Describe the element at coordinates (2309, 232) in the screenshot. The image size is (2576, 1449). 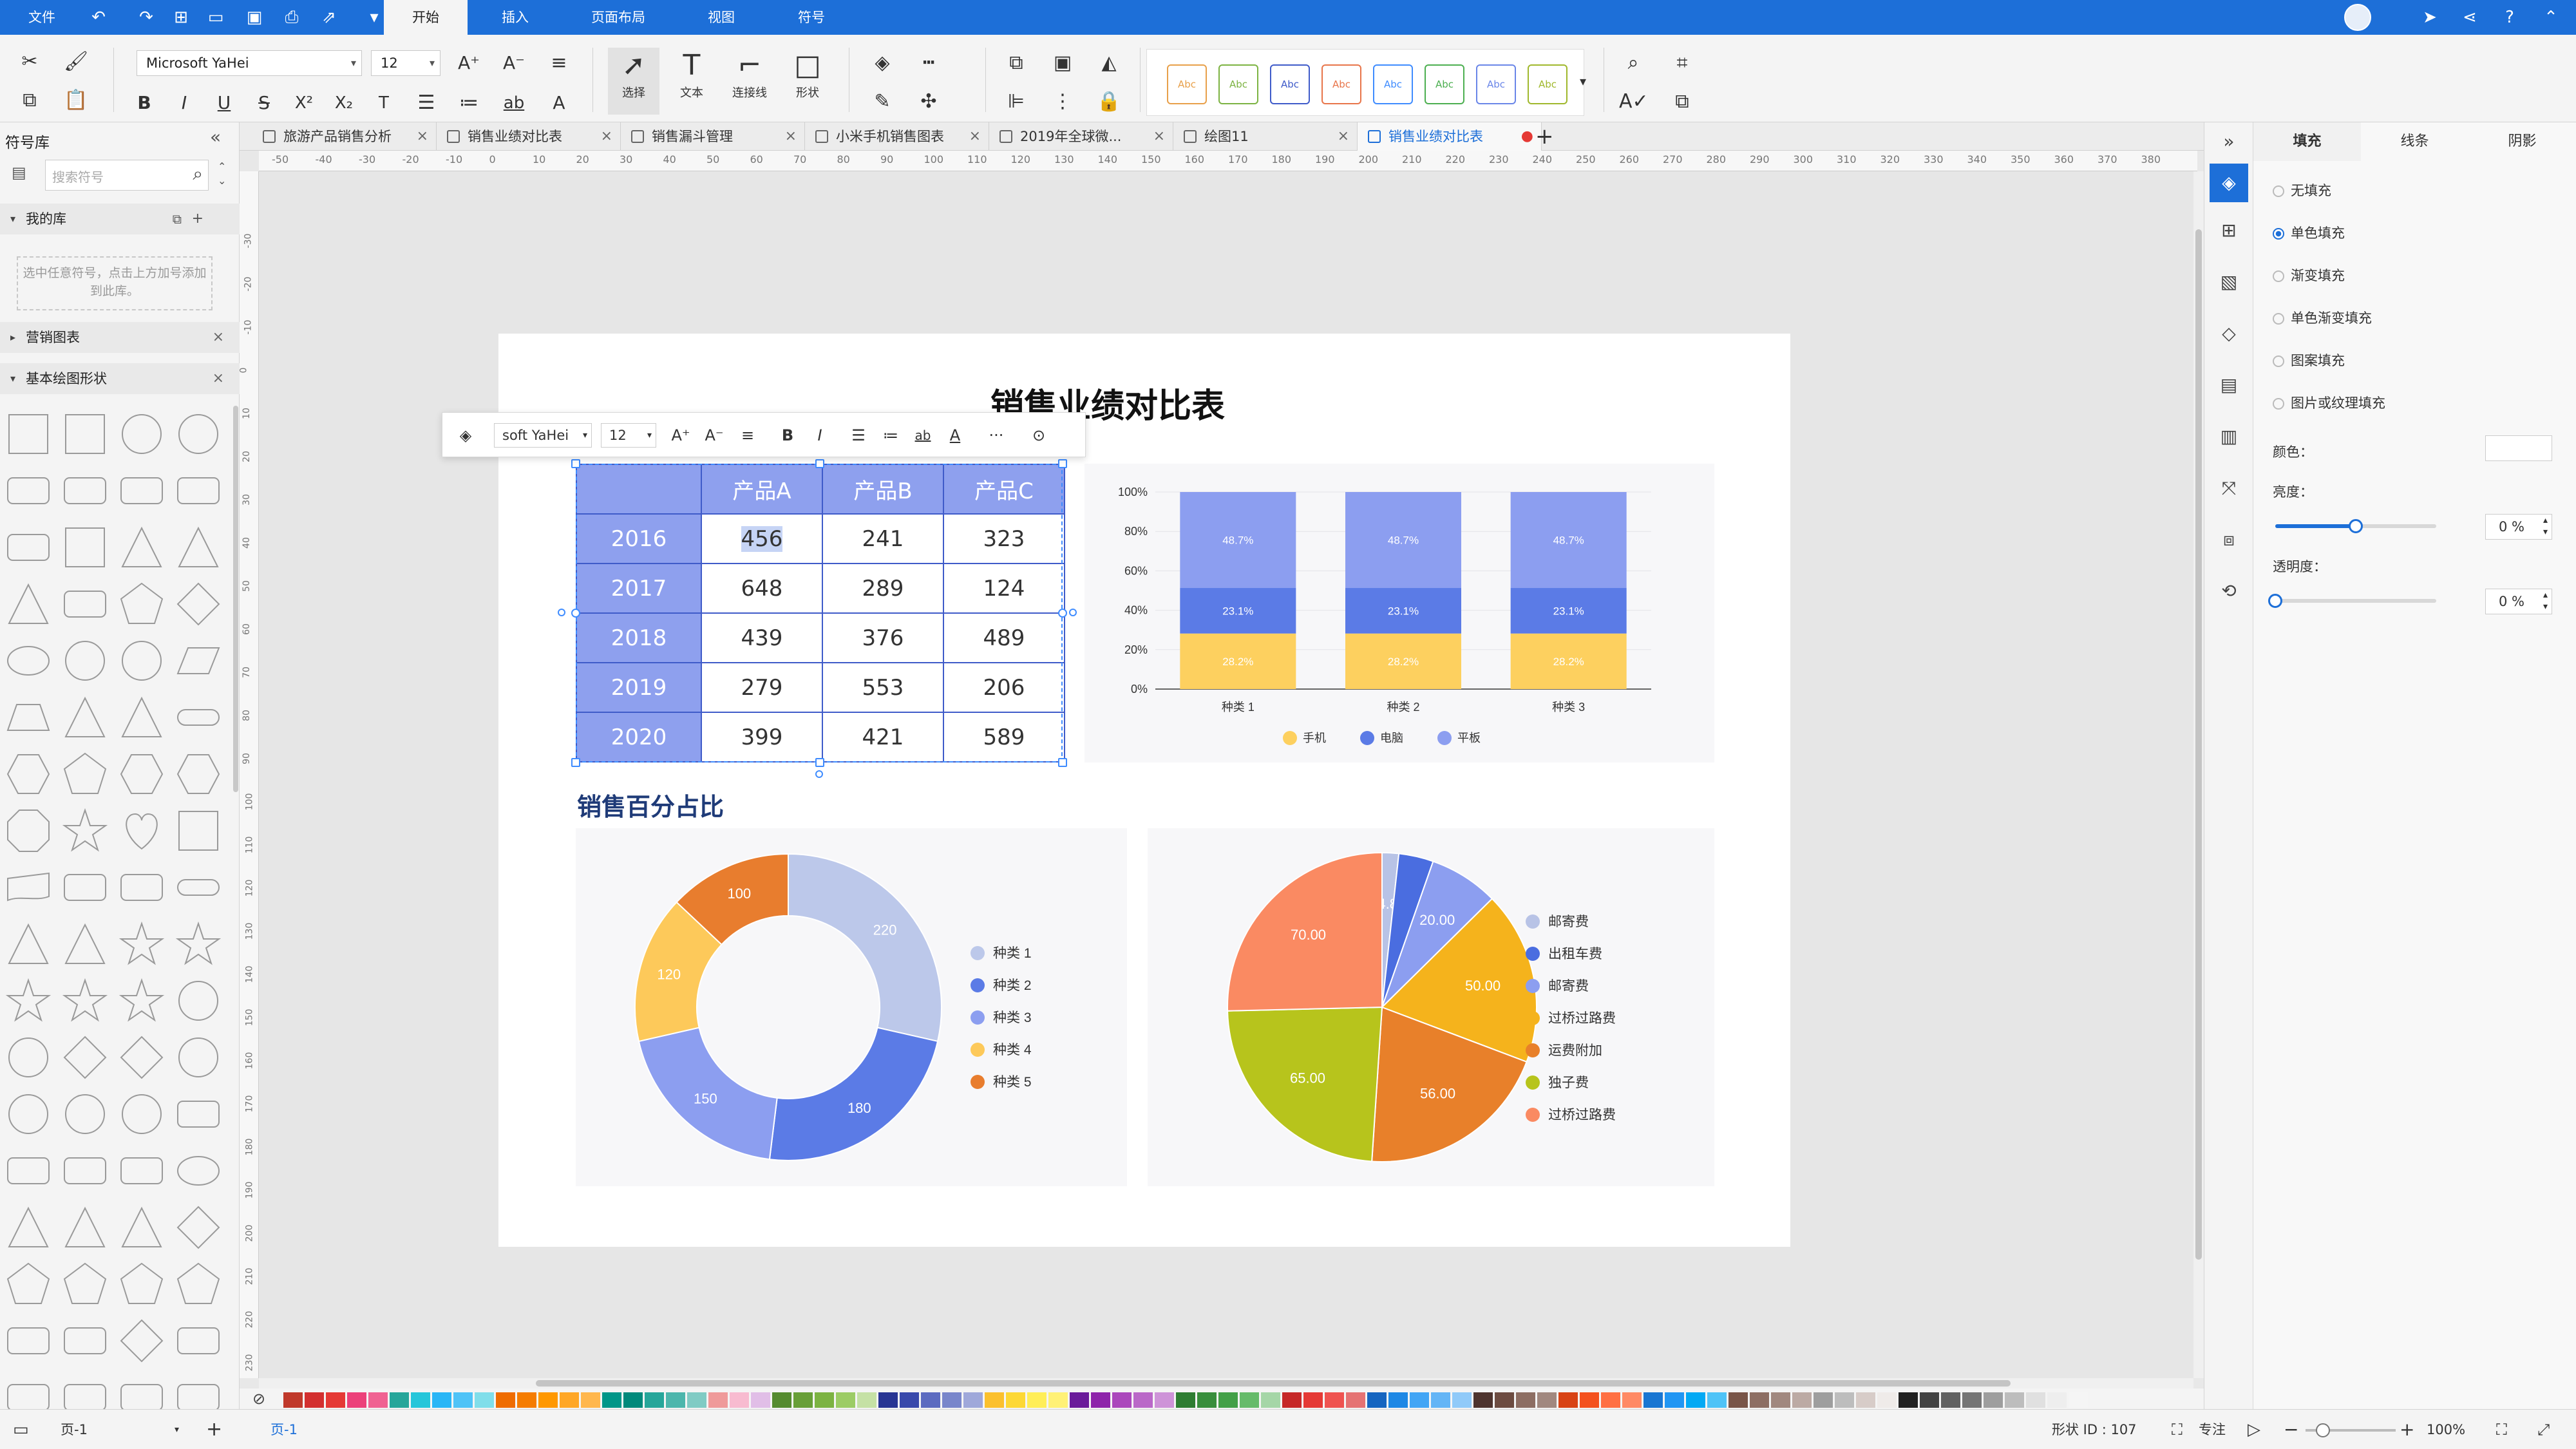
I see `option-solid-fill: 单色填充` at that location.